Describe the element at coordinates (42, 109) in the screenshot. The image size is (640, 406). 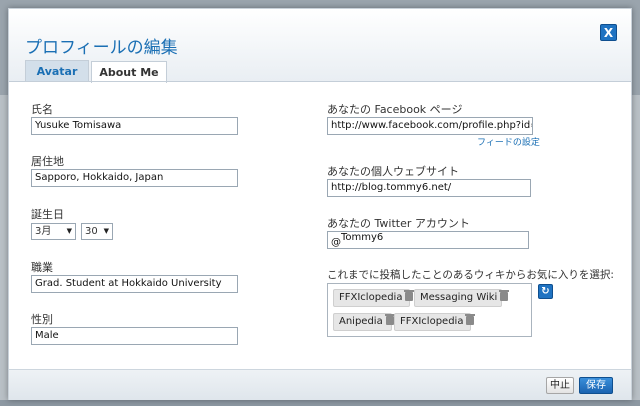
I see `name-label: 氏名` at that location.